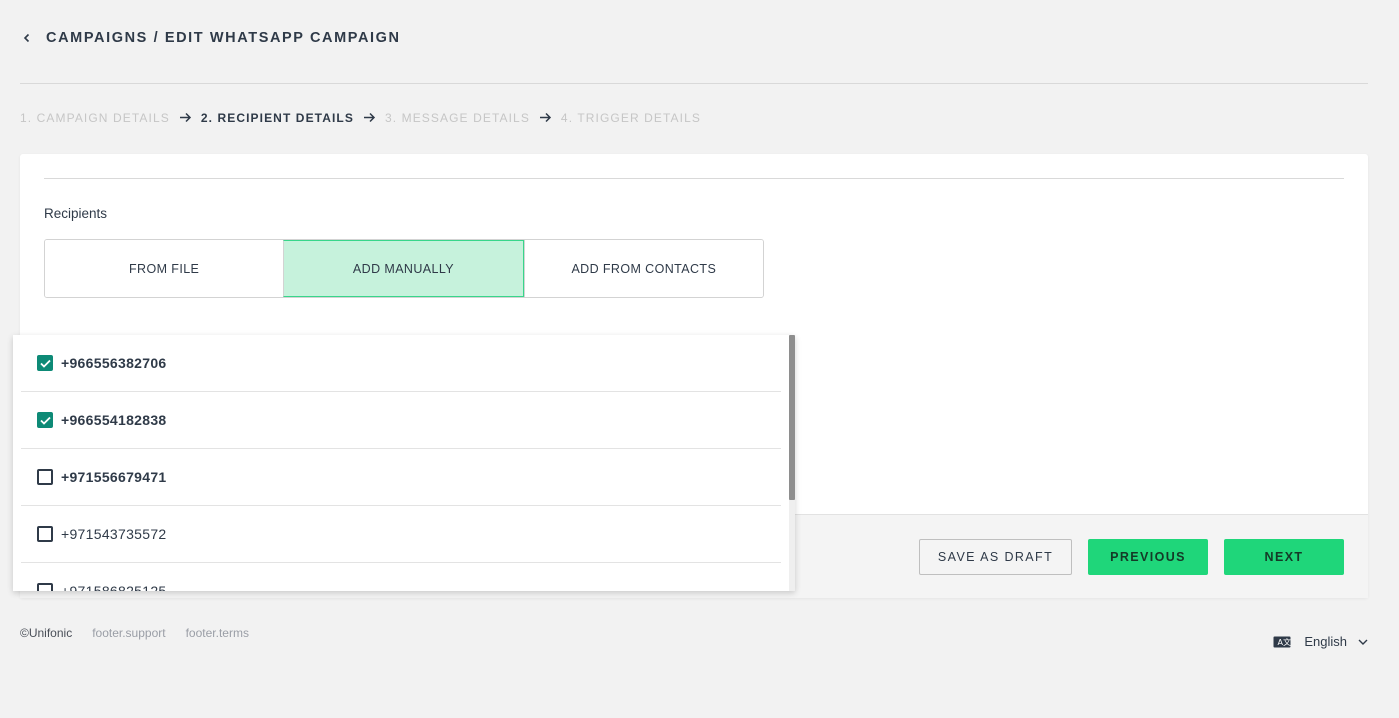  I want to click on language-selector: A 文 English, so click(1321, 641).